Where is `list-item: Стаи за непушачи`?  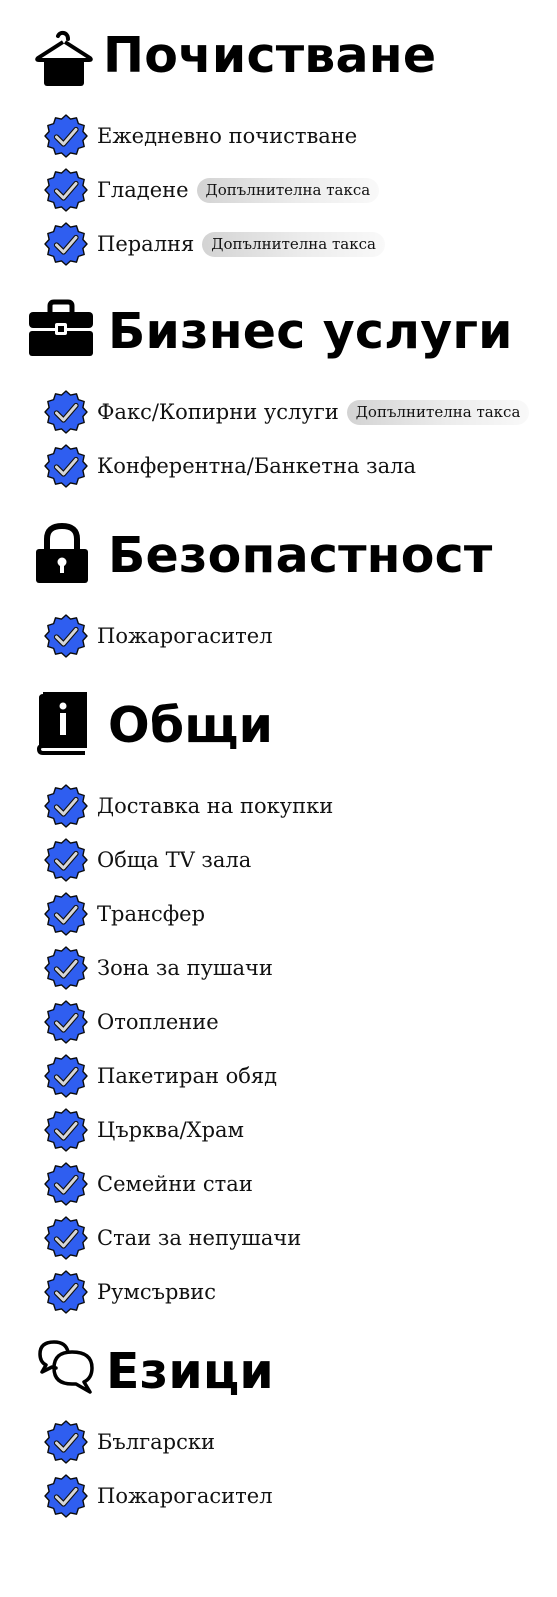 list-item: Стаи за непушачи is located at coordinates (299, 1238).